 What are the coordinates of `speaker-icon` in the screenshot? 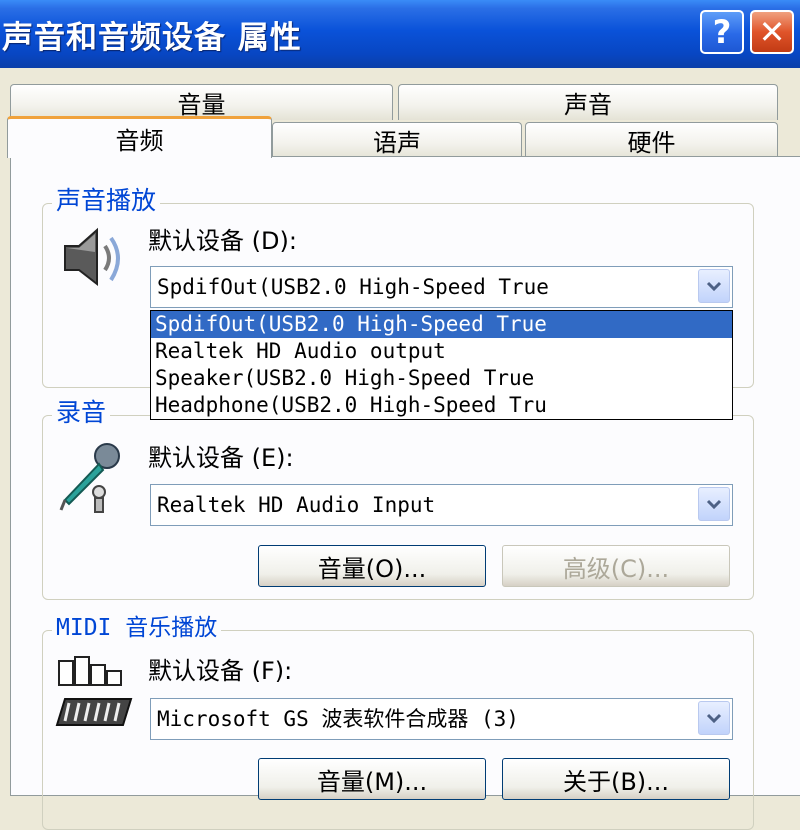 It's located at (92, 257).